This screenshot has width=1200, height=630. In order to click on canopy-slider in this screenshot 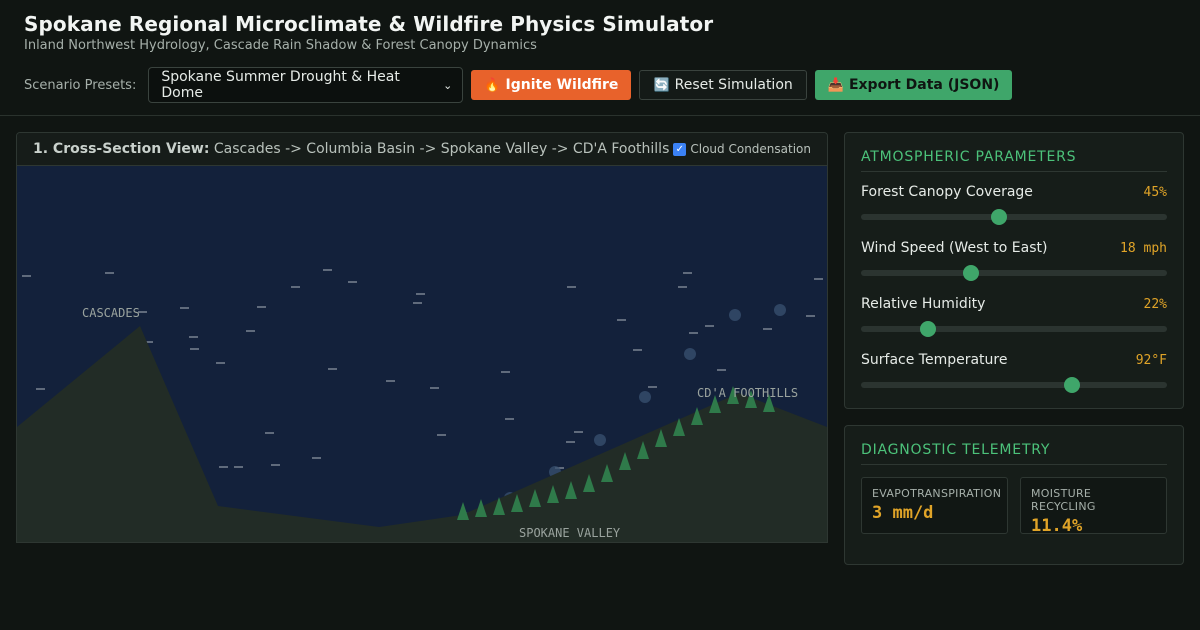, I will do `click(1014, 217)`.